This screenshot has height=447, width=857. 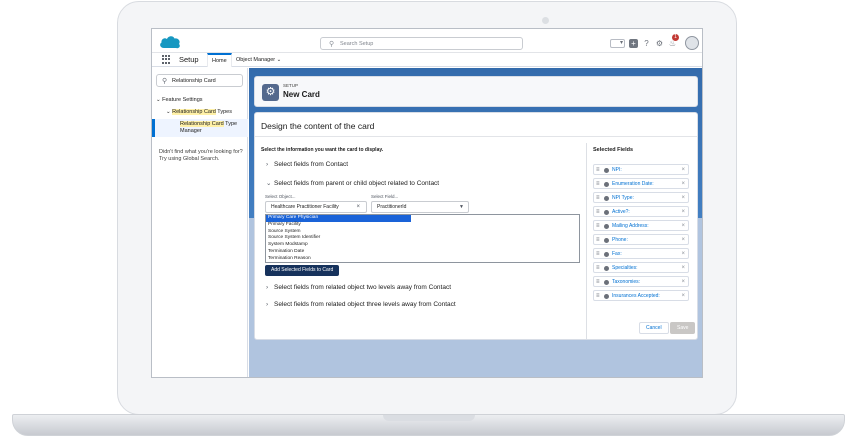 I want to click on list-item: Source System Identifier, so click(x=422, y=238).